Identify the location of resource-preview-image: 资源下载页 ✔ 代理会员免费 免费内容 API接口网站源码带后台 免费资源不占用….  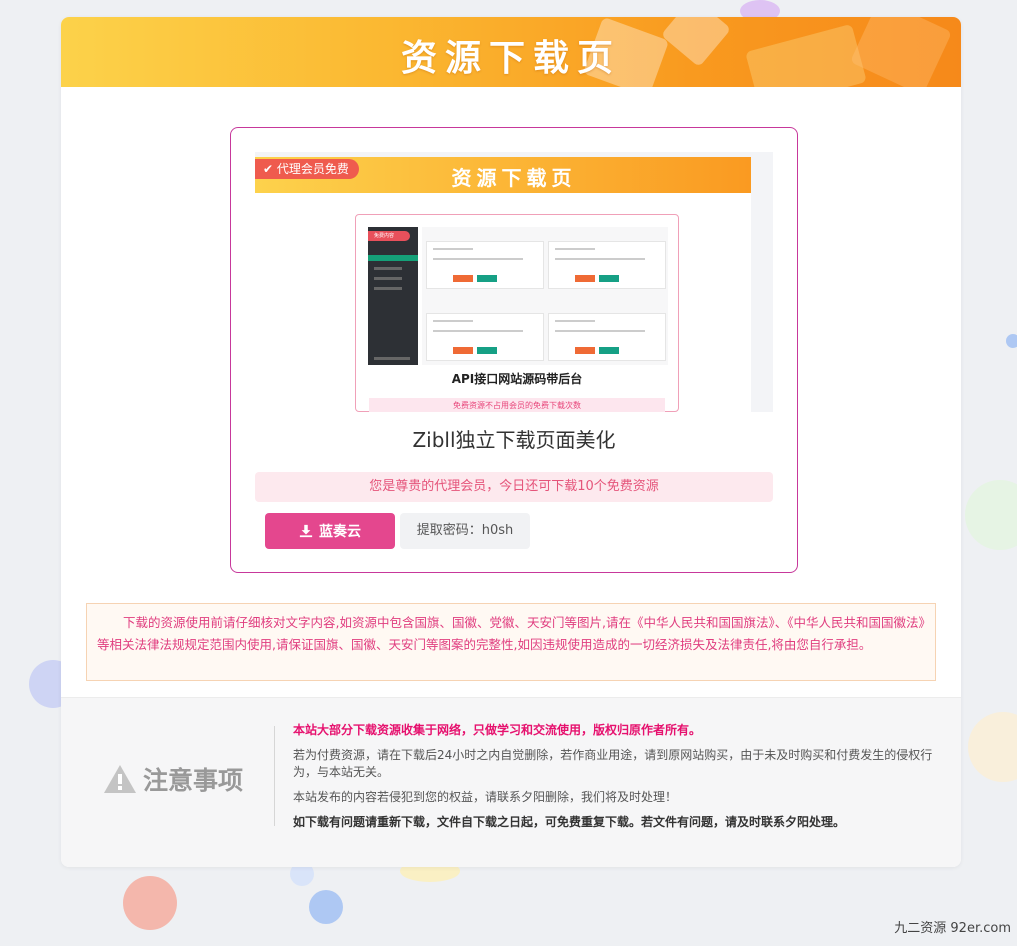
(514, 282).